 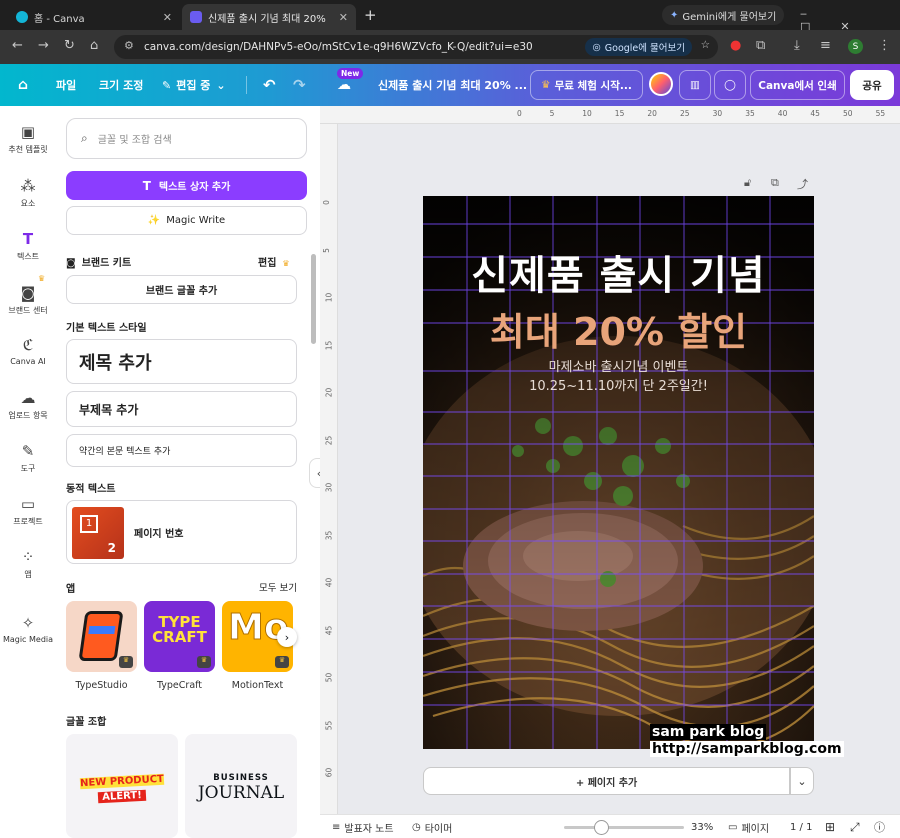 I want to click on download-icon: ⤓, so click(x=797, y=45).